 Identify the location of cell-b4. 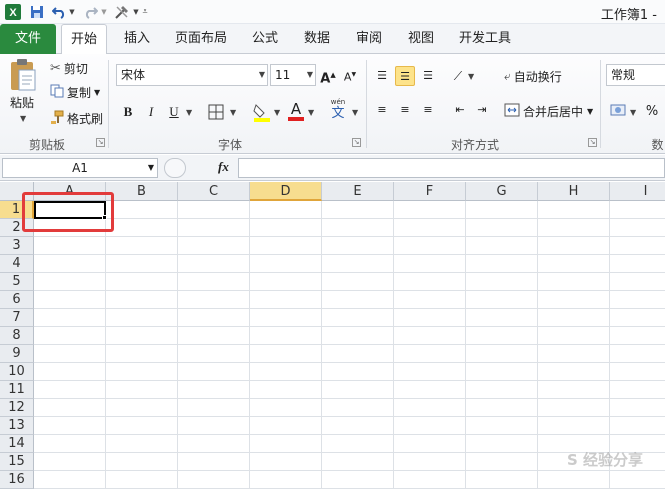
(142, 264).